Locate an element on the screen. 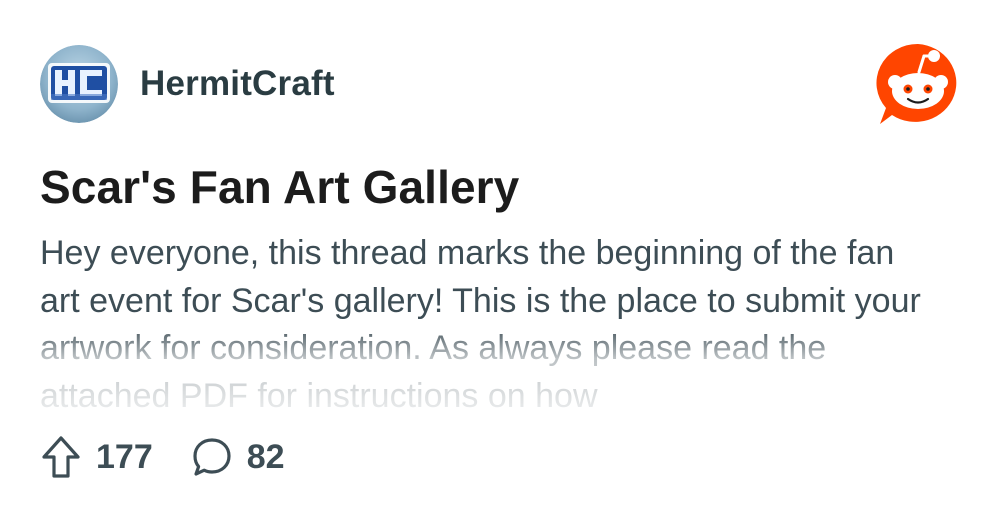 The image size is (1000, 521). post-title: Scar's Fan Art Gallery is located at coordinates (279, 187).